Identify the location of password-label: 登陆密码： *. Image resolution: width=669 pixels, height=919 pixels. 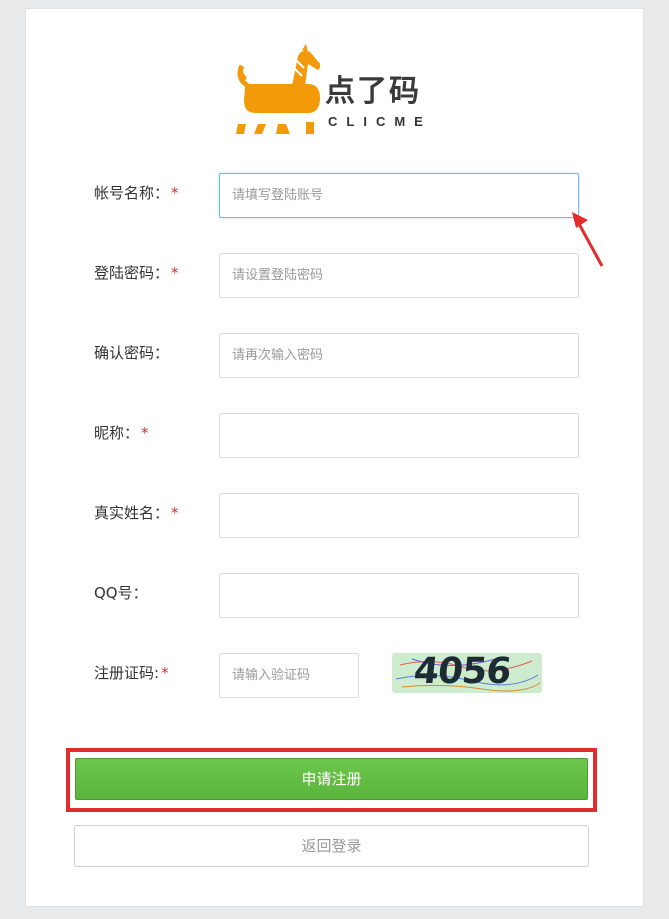
(136, 273).